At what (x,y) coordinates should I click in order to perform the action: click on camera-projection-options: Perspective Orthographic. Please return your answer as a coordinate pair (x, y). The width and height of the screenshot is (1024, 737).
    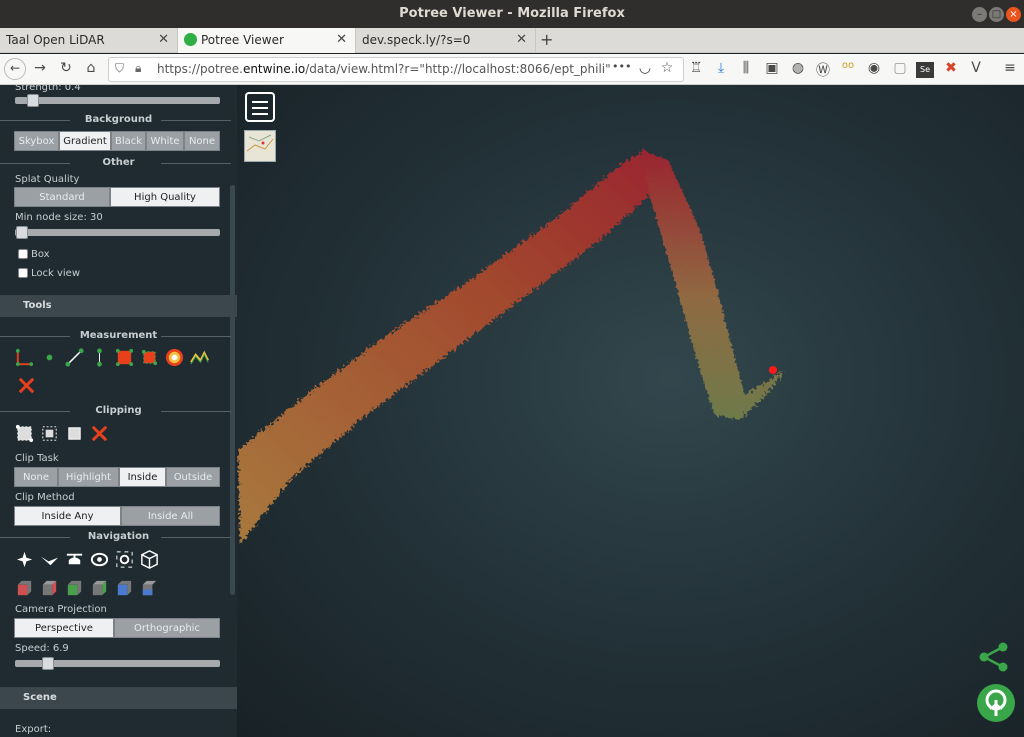
    Looking at the image, I should click on (117, 628).